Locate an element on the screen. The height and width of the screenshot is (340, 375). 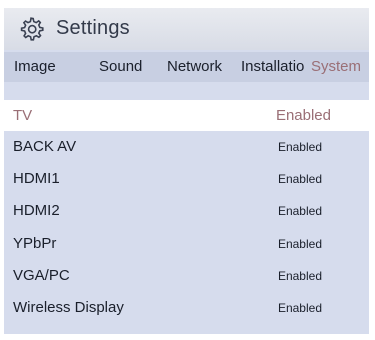
tab-separator is located at coordinates (186, 91).